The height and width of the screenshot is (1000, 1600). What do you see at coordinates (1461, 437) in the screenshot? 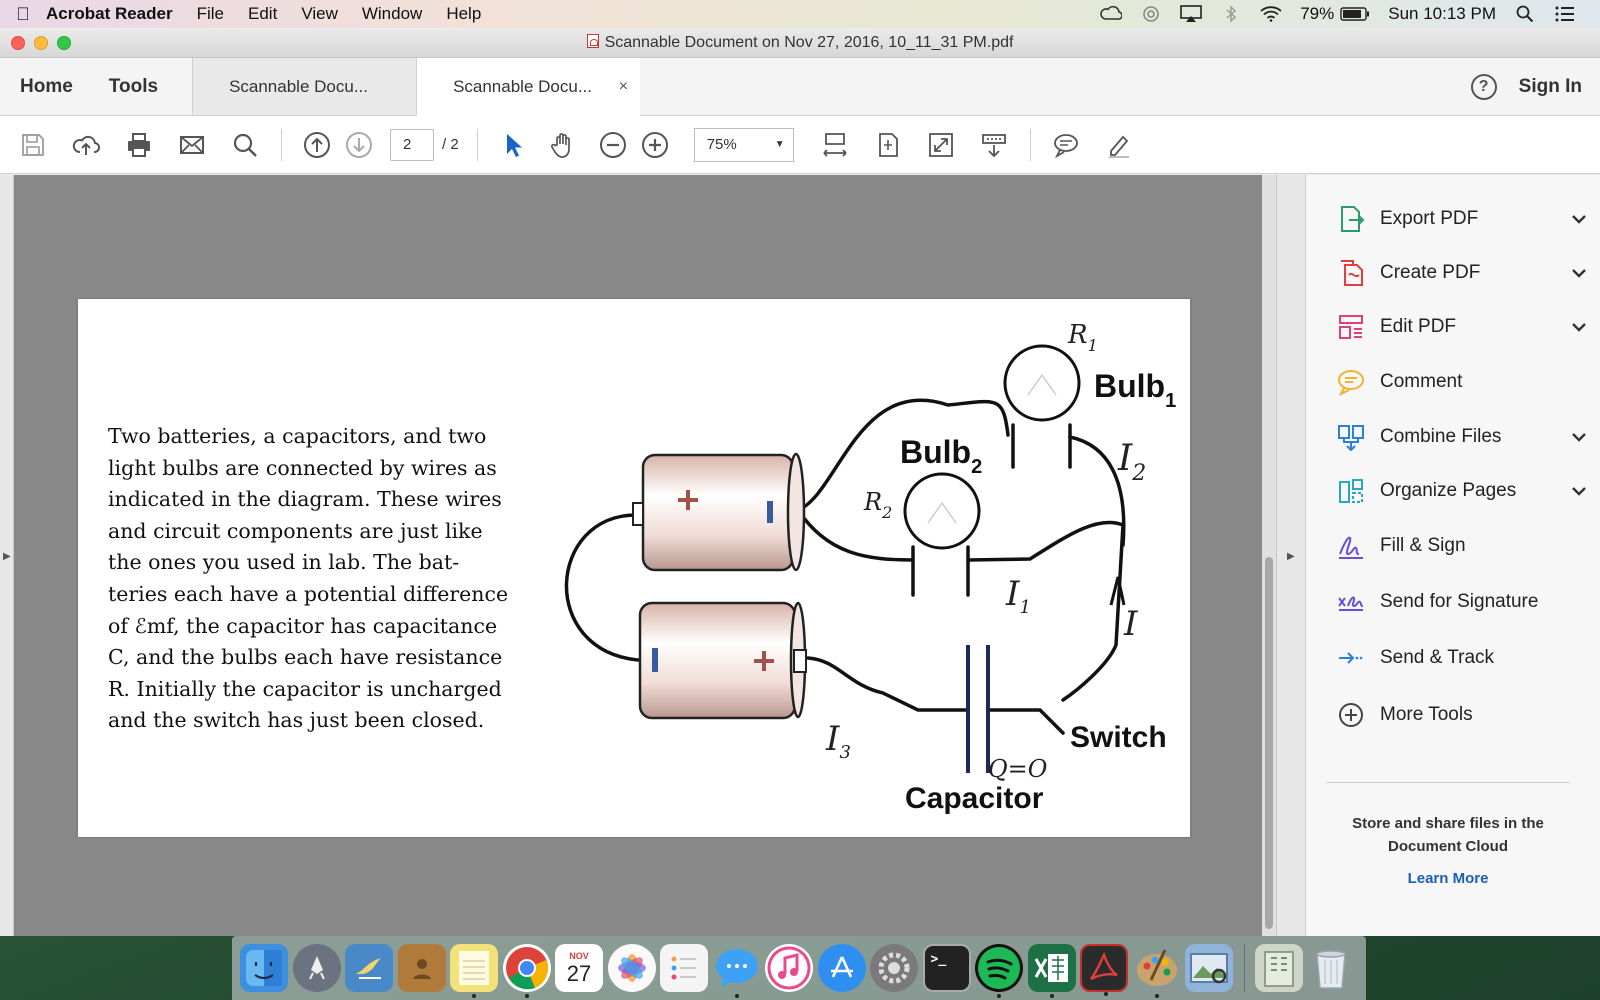
I see `tool-combine-files: Combine Files` at bounding box center [1461, 437].